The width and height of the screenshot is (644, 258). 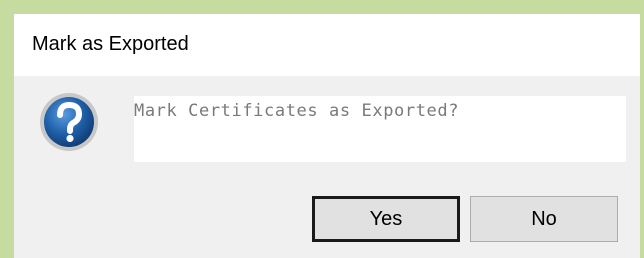 I want to click on message-text: Mark Certificates as Exported?, so click(x=297, y=111).